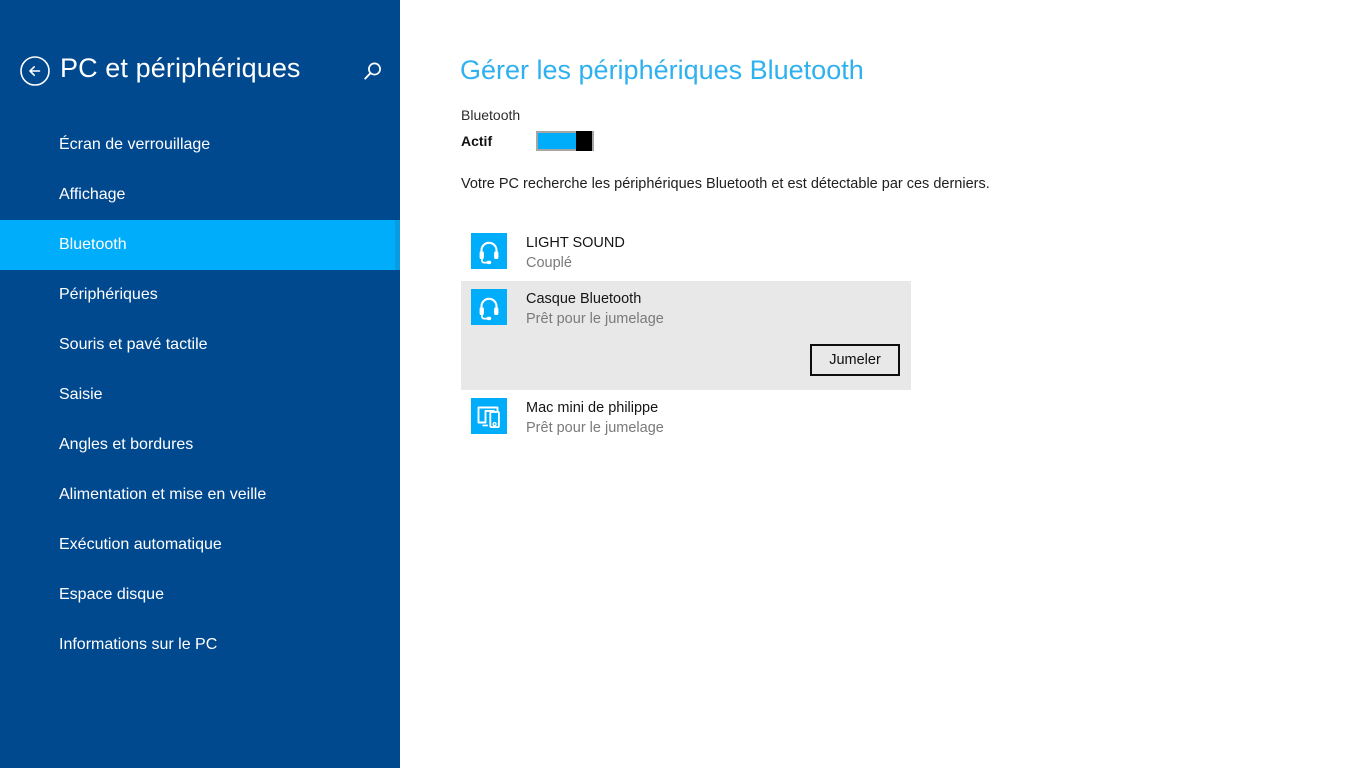 This screenshot has width=1366, height=768. What do you see at coordinates (491, 115) in the screenshot?
I see `bluetooth-label: Bluetooth` at bounding box center [491, 115].